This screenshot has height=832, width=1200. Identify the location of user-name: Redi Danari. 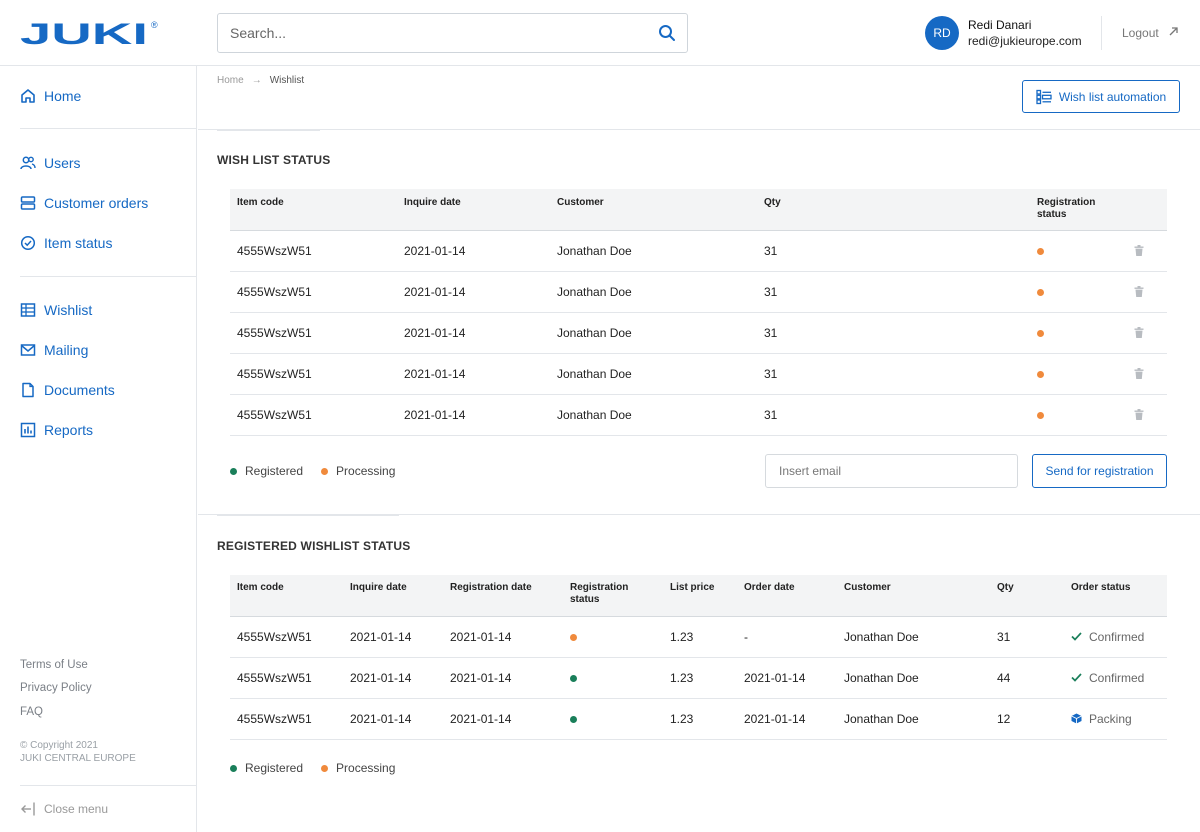
(1000, 25).